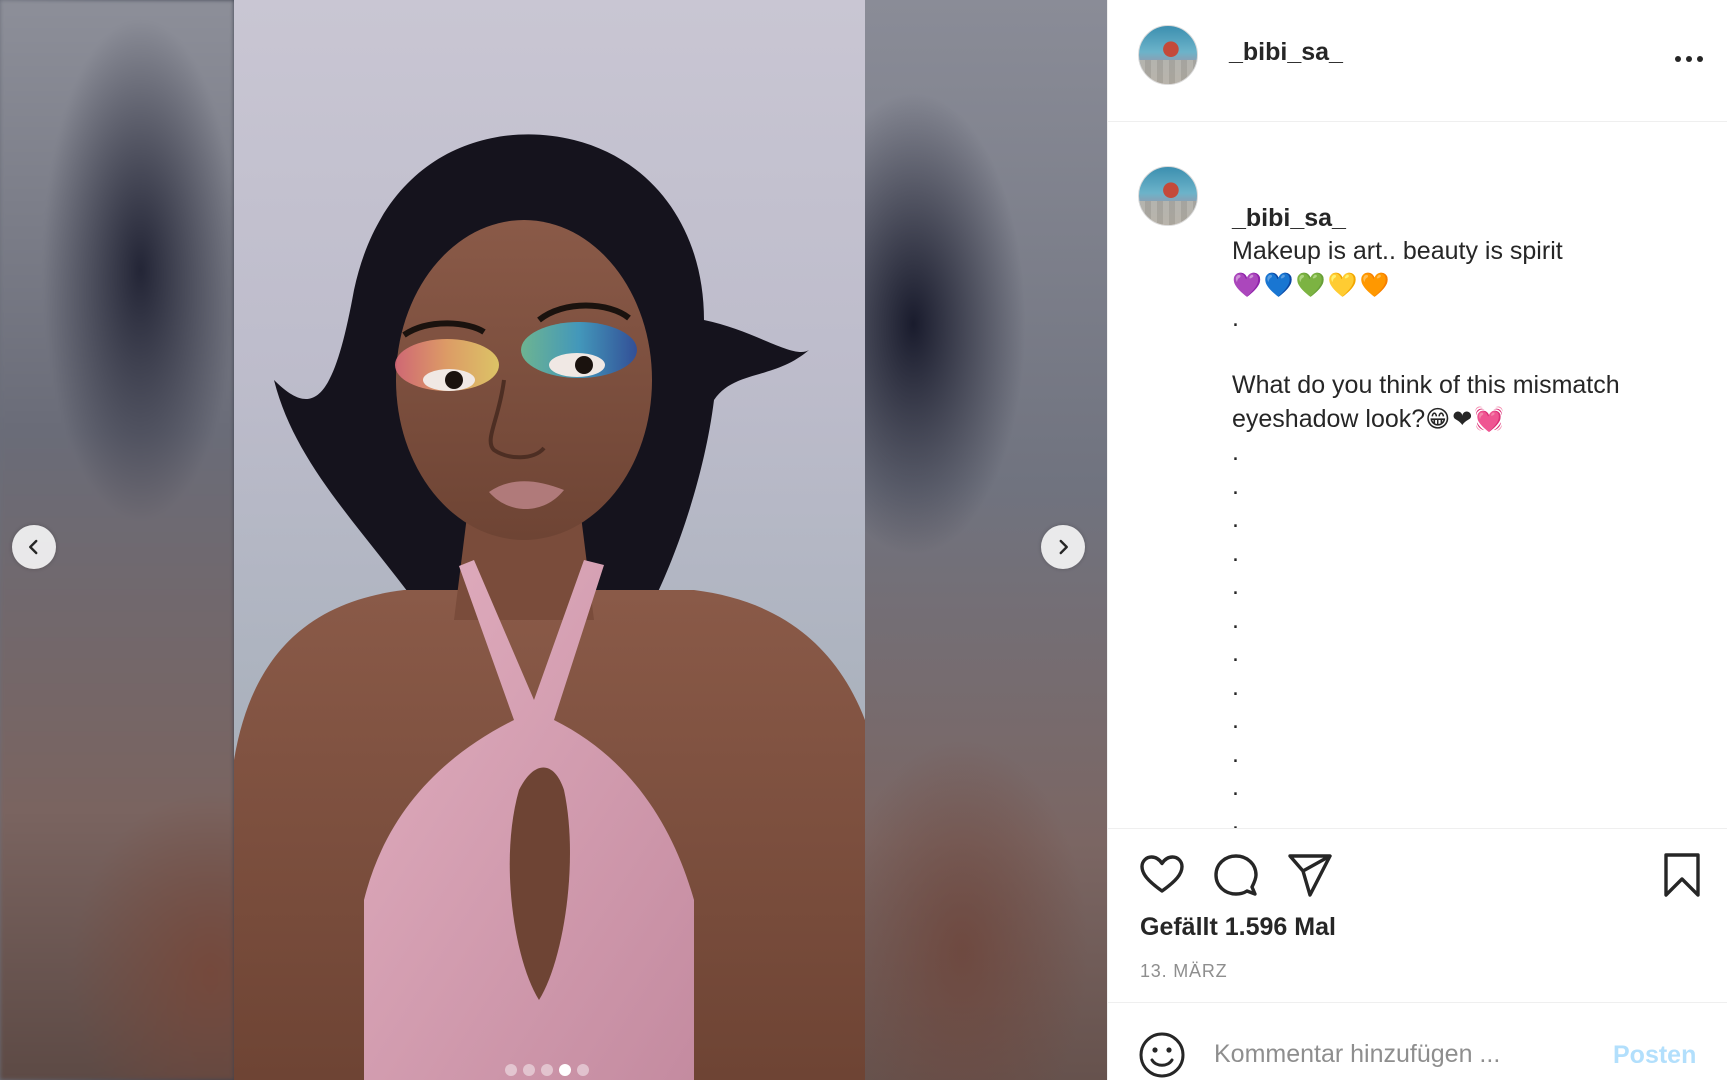 The image size is (1727, 1080). I want to click on post-actions: Gefällt 1.596 Mal 13. MÄRZ, so click(1417, 915).